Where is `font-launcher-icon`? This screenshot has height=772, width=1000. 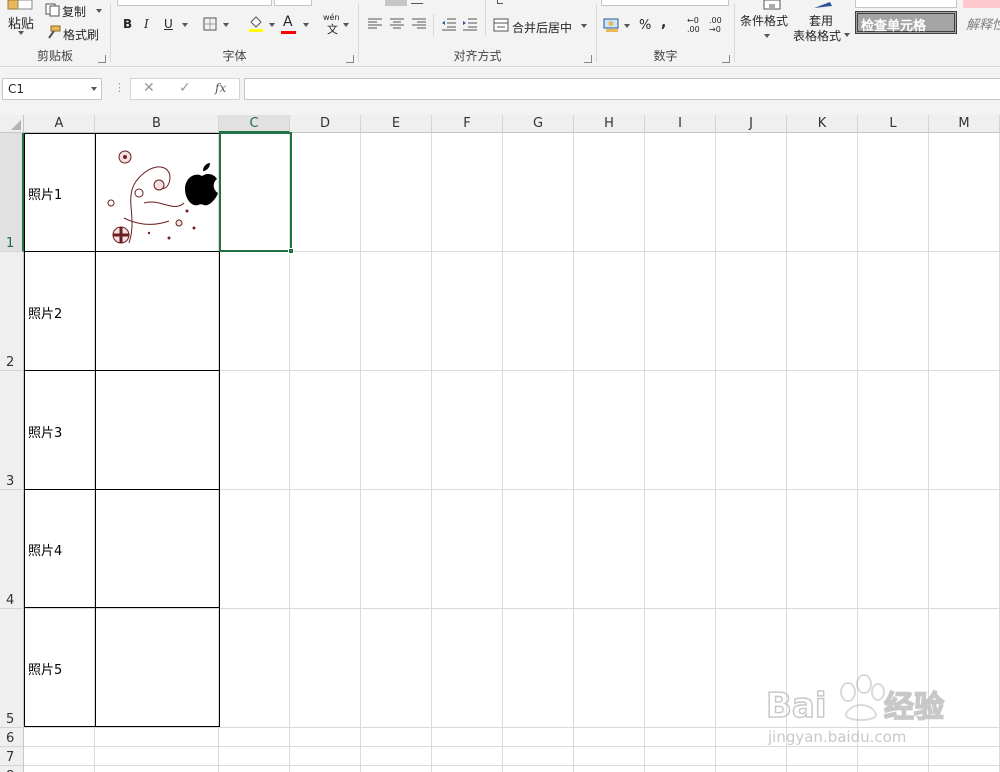 font-launcher-icon is located at coordinates (350, 59).